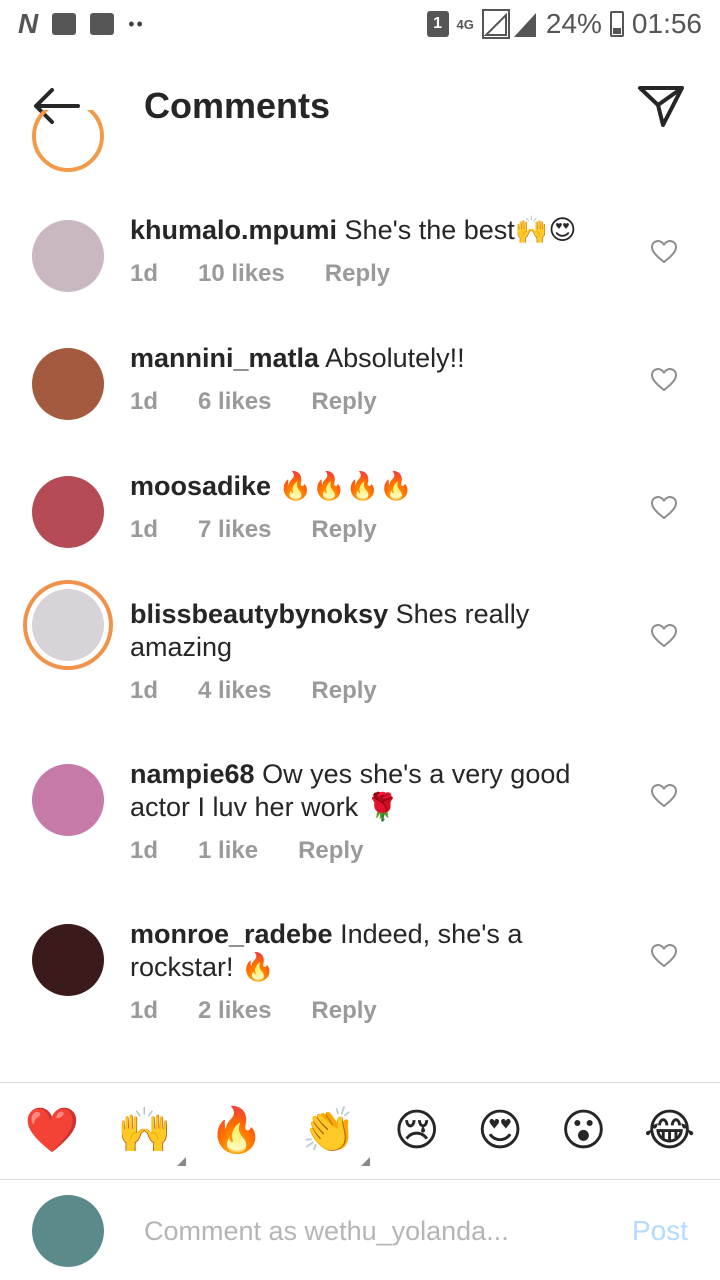 Image resolution: width=720 pixels, height=1280 pixels. I want to click on crying-face-emoji: 😢, so click(417, 1131).